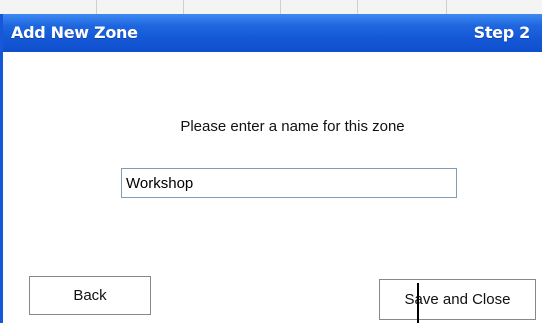  I want to click on dialog-title: Add New Zone, so click(74, 32).